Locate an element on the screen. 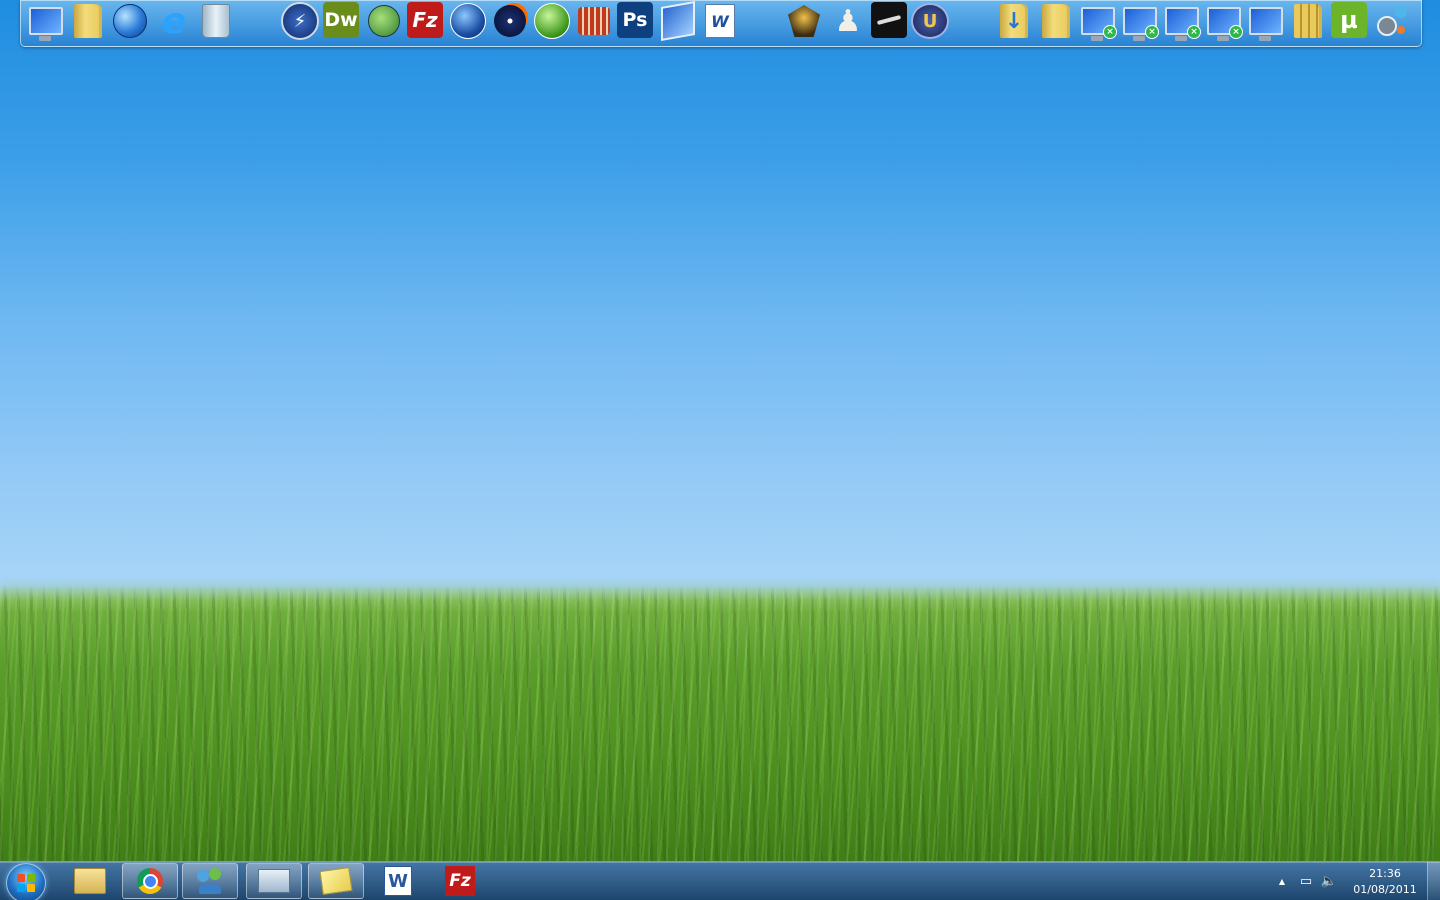 The image size is (1440, 900). show-desktop-button is located at coordinates (1433, 881).